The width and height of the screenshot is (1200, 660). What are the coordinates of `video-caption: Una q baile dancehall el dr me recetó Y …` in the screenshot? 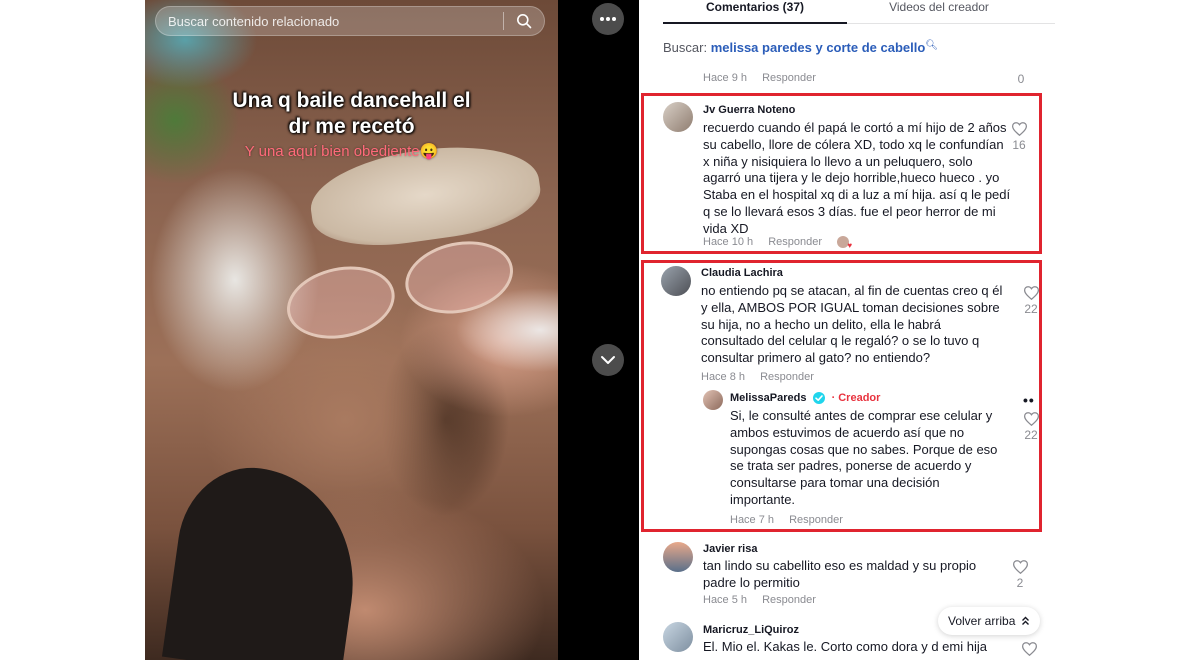 It's located at (351, 124).